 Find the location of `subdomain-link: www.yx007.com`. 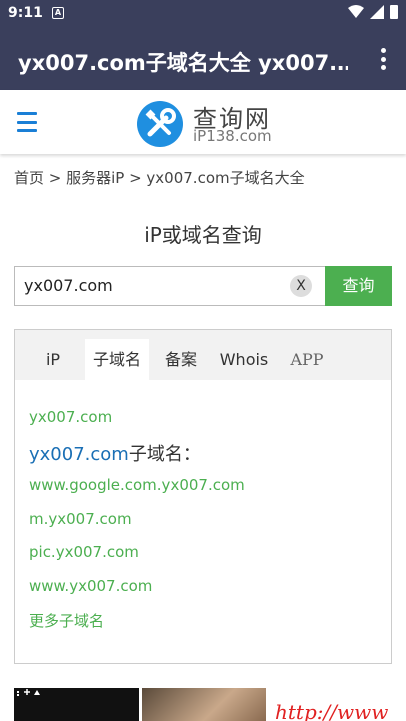

subdomain-link: www.yx007.com is located at coordinates (90, 586).